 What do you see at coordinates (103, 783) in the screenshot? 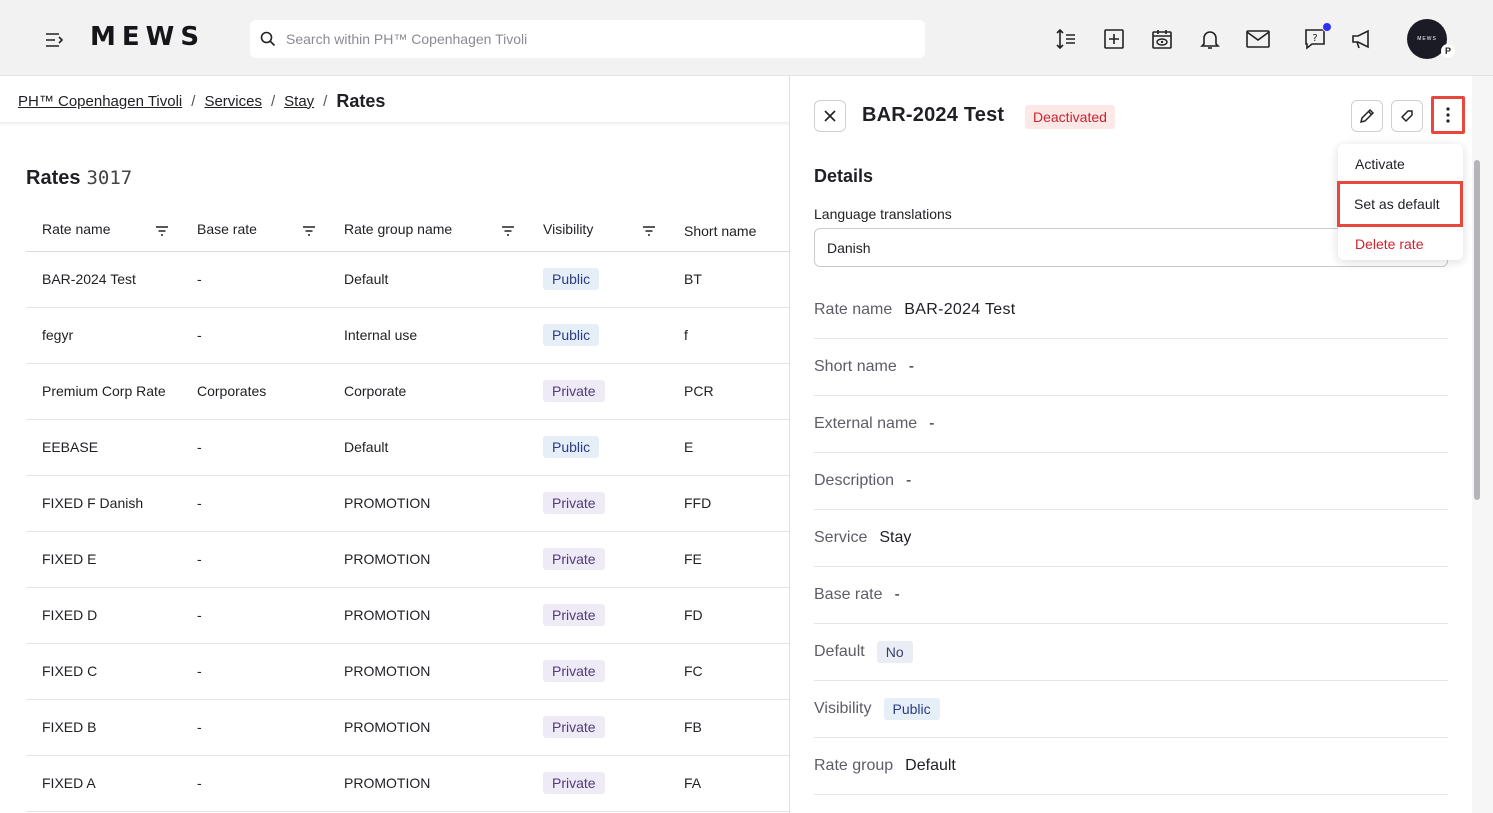
I see `cell-rate-name: FIXED A` at bounding box center [103, 783].